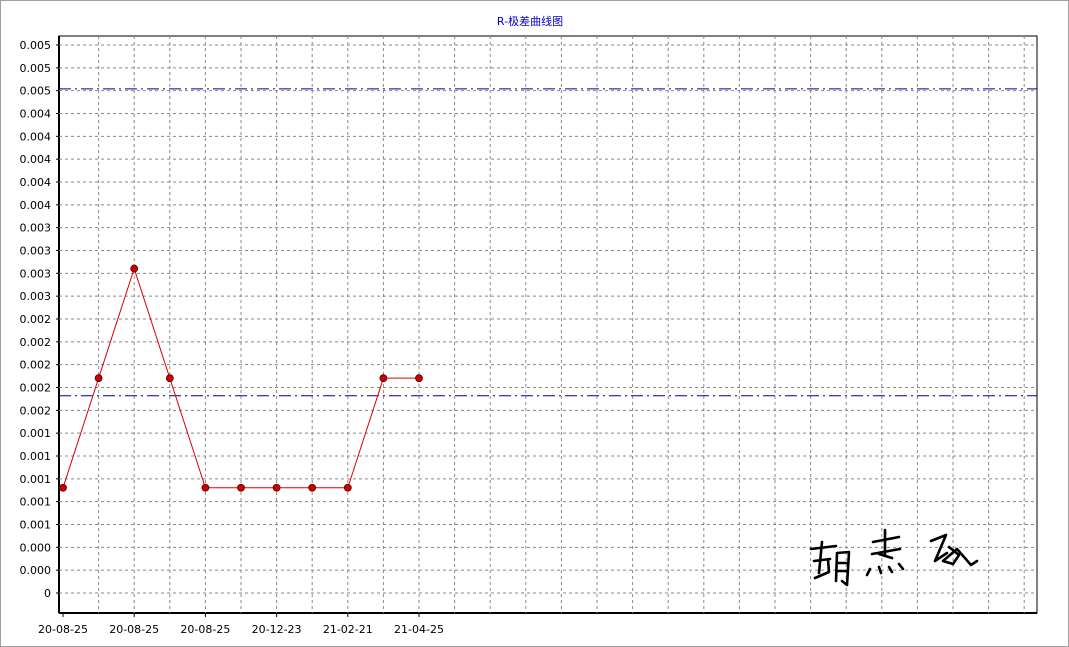 This screenshot has width=1069, height=647. Describe the element at coordinates (419, 629) in the screenshot. I see `x-tick-label: 21-04-25` at that location.